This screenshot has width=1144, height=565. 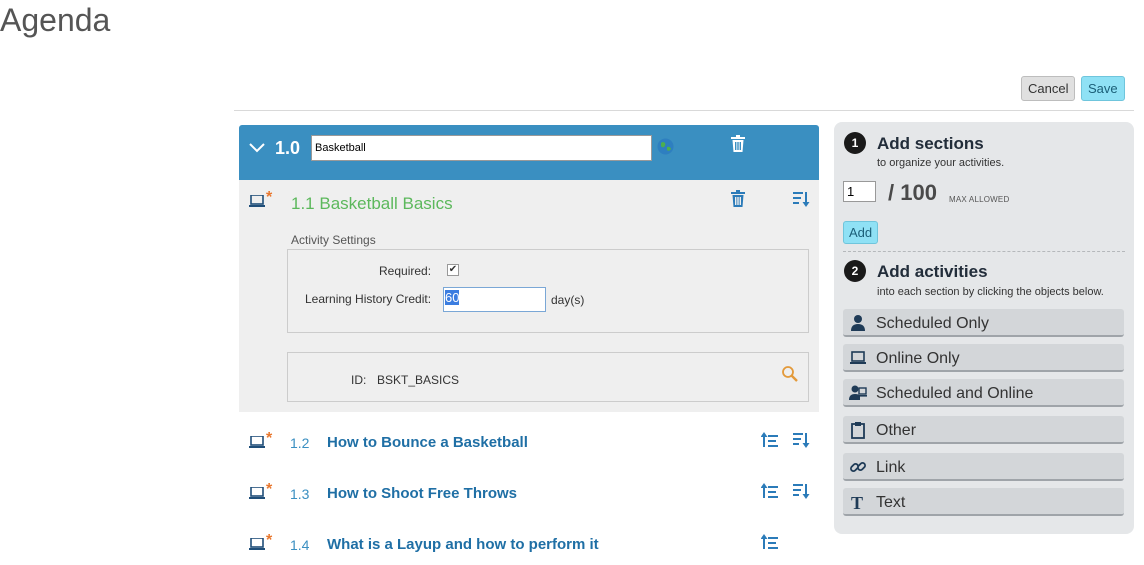 What do you see at coordinates (529, 494) in the screenshot?
I see `list-item: * 1.3 How to Shoot Free Throws` at bounding box center [529, 494].